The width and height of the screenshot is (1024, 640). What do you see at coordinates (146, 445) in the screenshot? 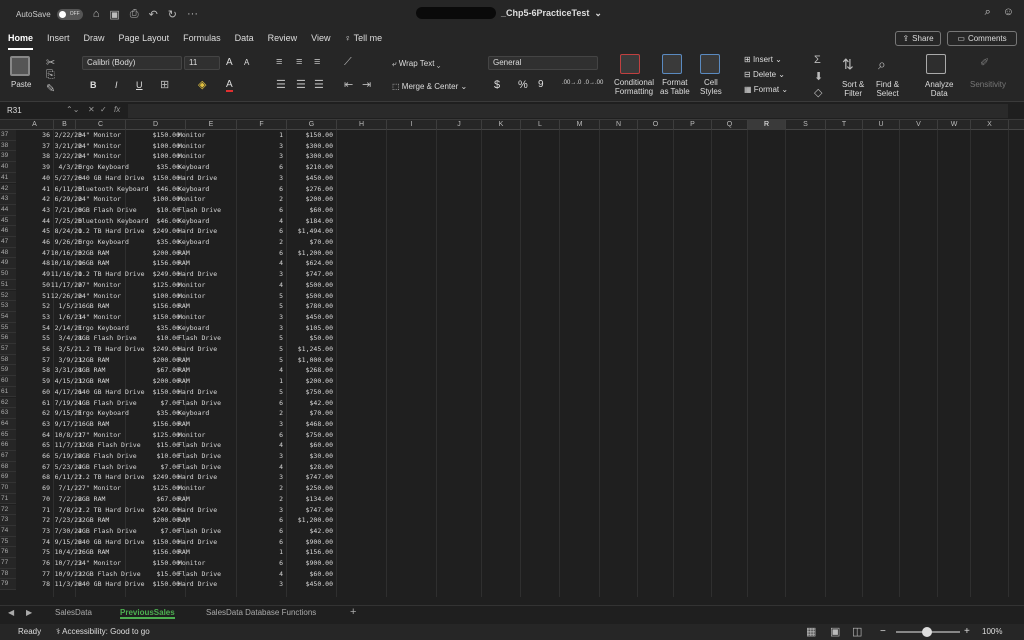
I see `cell-d: $15.00` at bounding box center [146, 445].